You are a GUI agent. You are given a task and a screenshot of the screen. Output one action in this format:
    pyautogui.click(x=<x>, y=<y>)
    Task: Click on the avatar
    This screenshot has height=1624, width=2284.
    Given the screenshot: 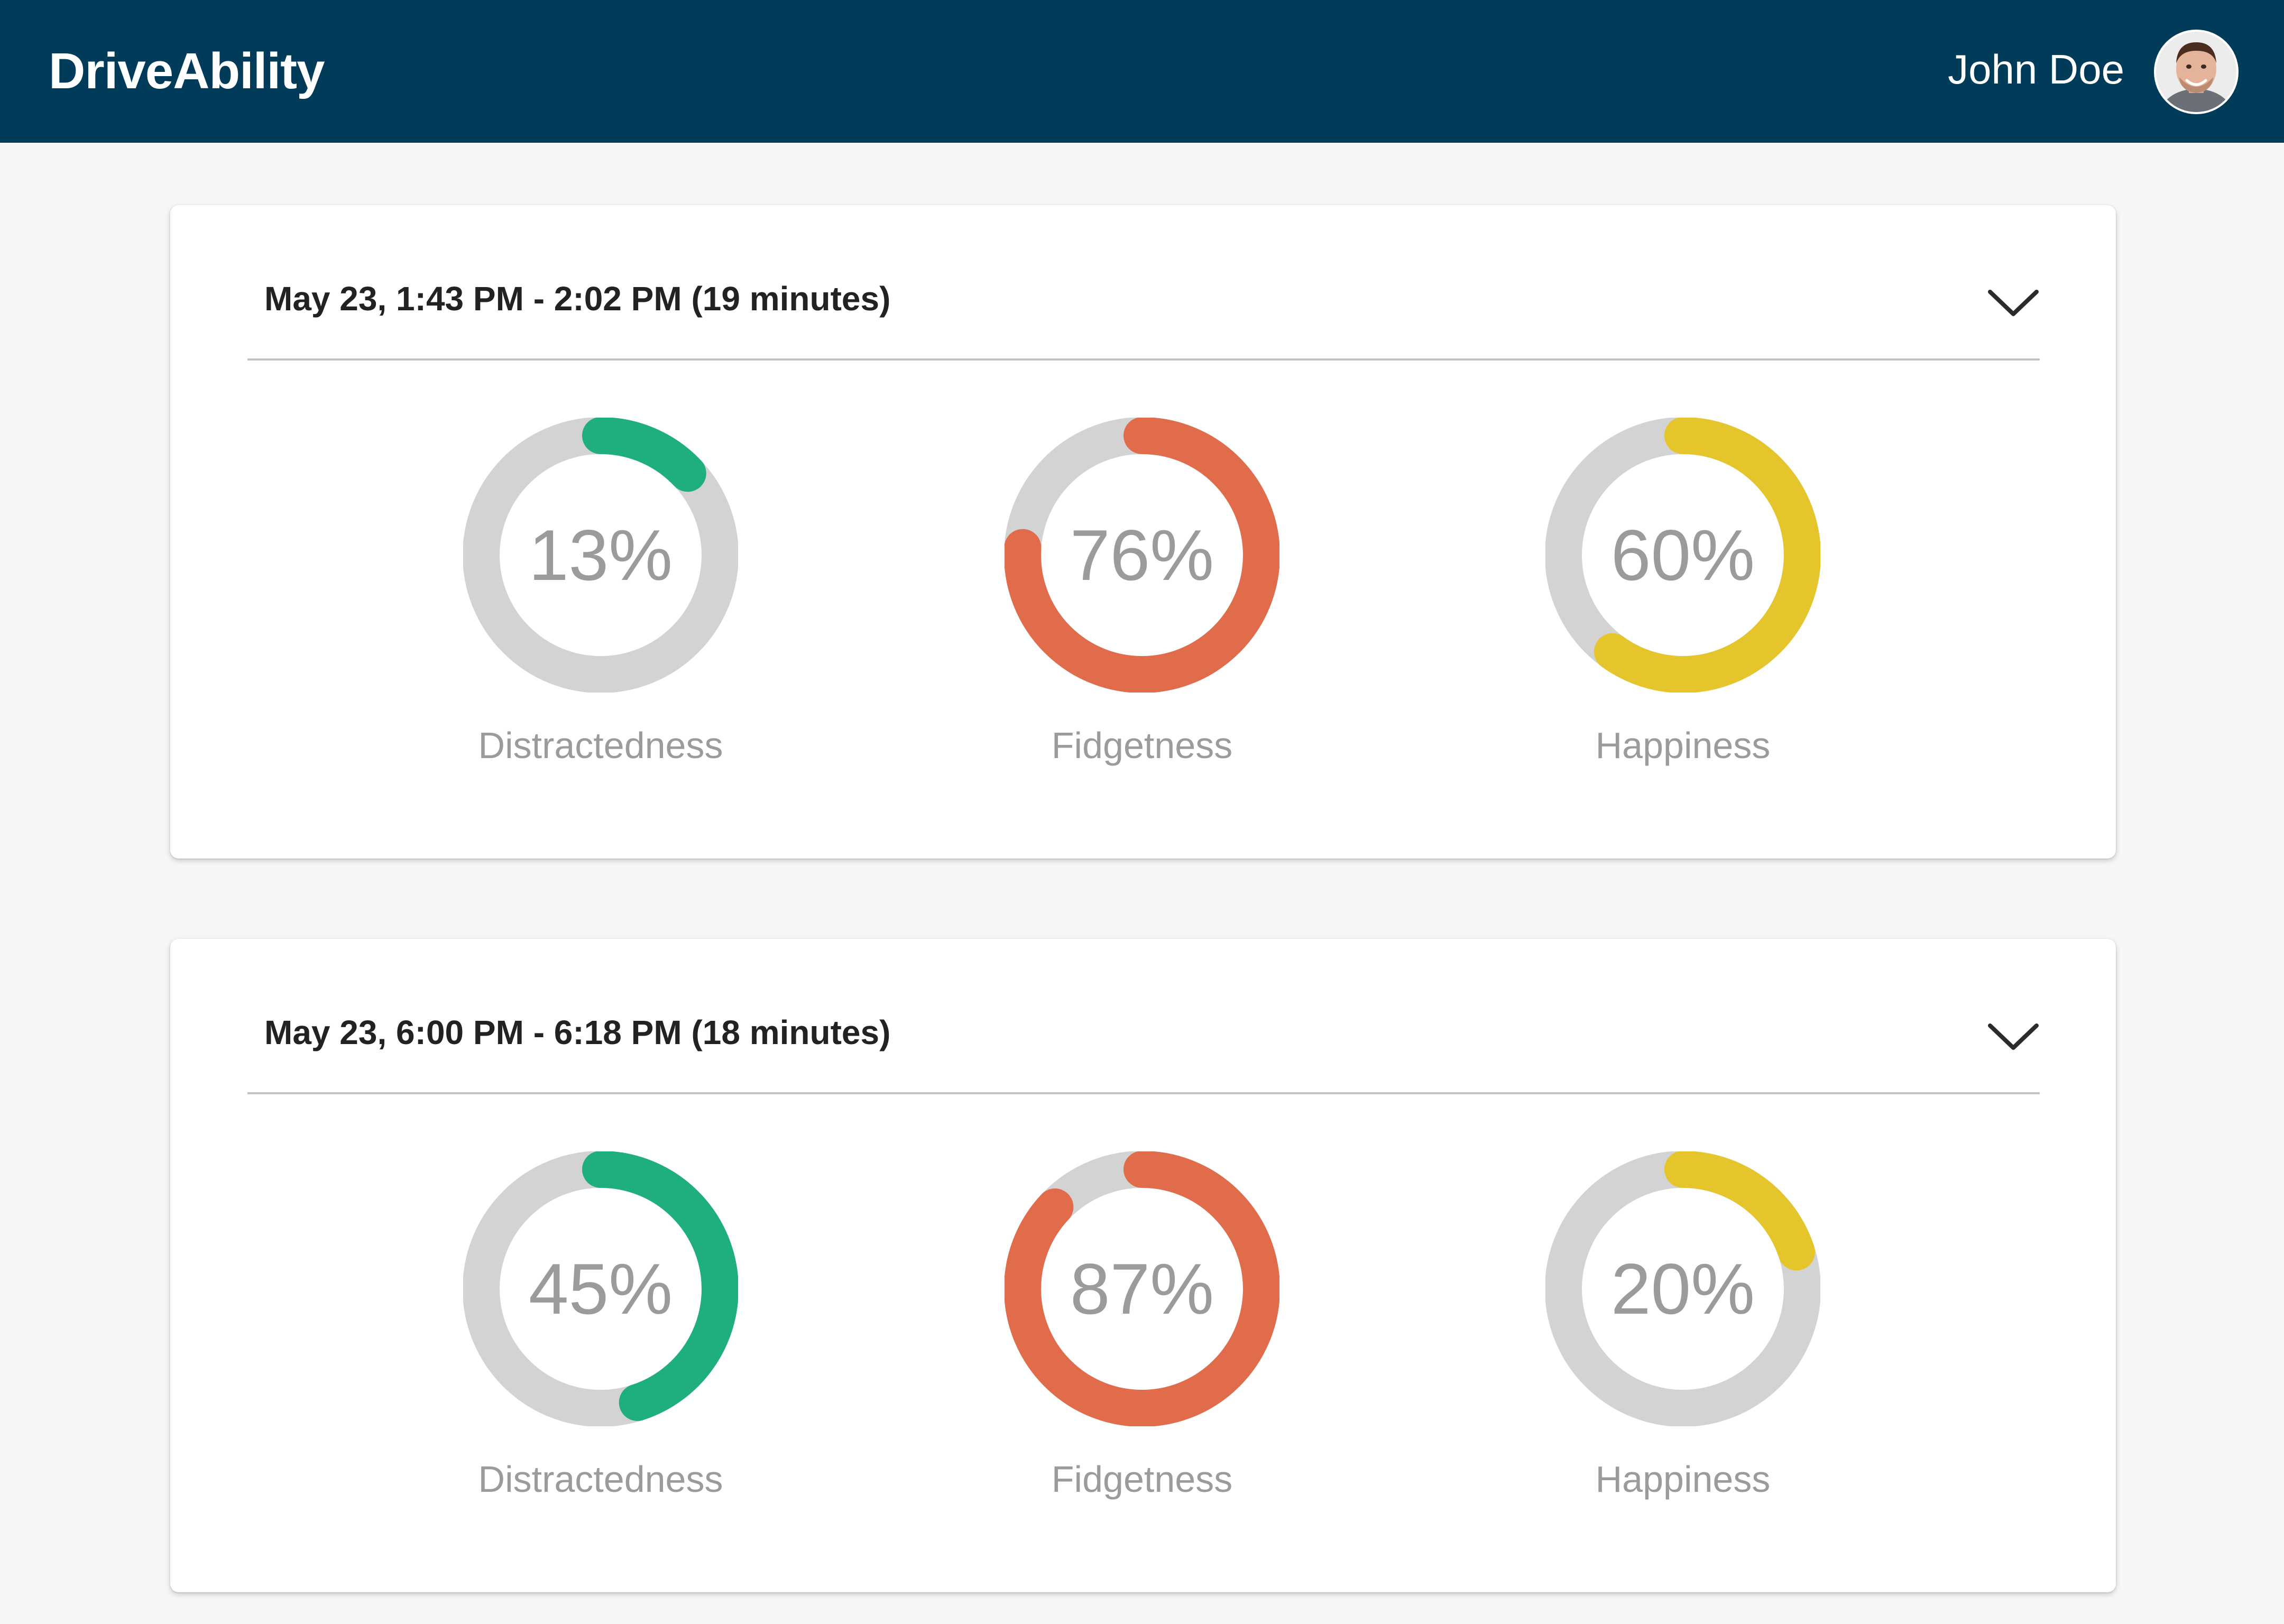 What is the action you would take?
    pyautogui.click(x=2196, y=72)
    